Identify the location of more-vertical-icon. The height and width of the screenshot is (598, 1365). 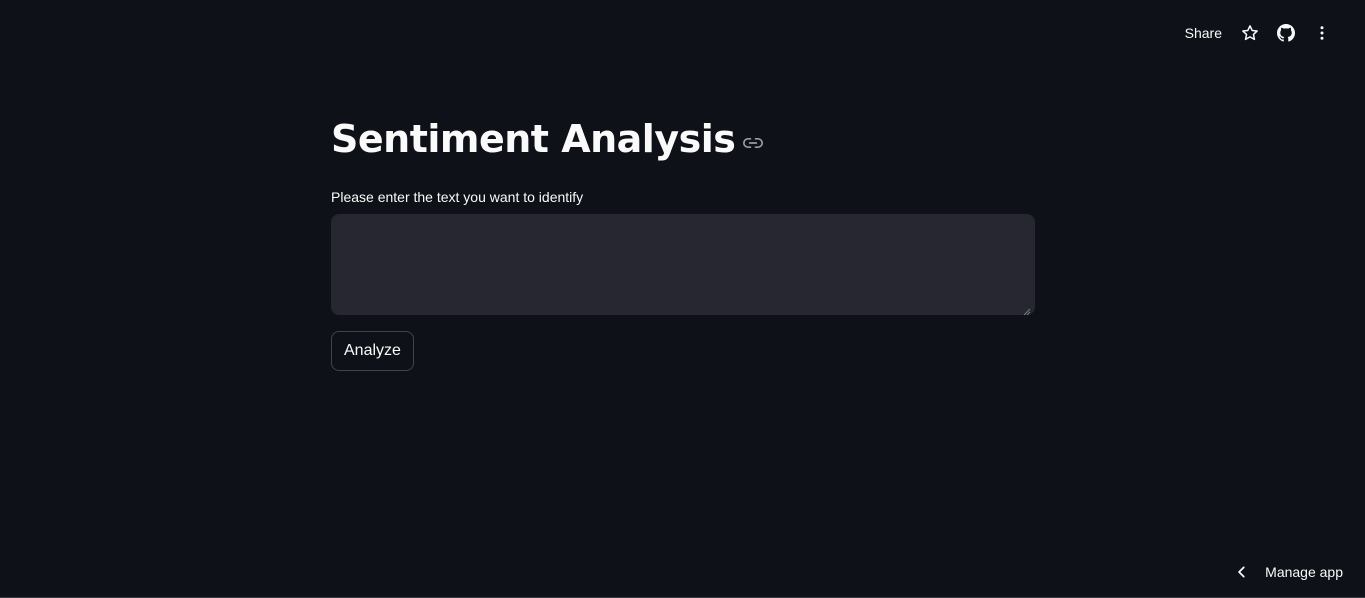
(1322, 33).